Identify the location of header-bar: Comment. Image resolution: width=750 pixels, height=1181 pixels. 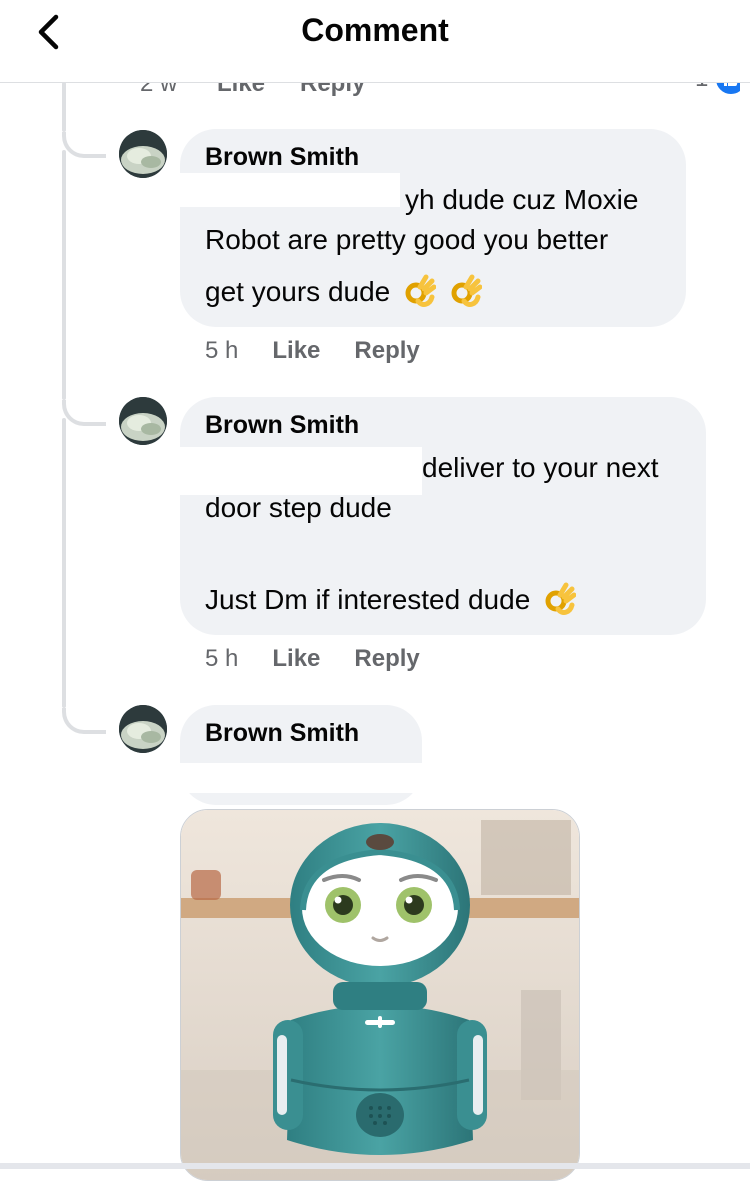
(375, 41).